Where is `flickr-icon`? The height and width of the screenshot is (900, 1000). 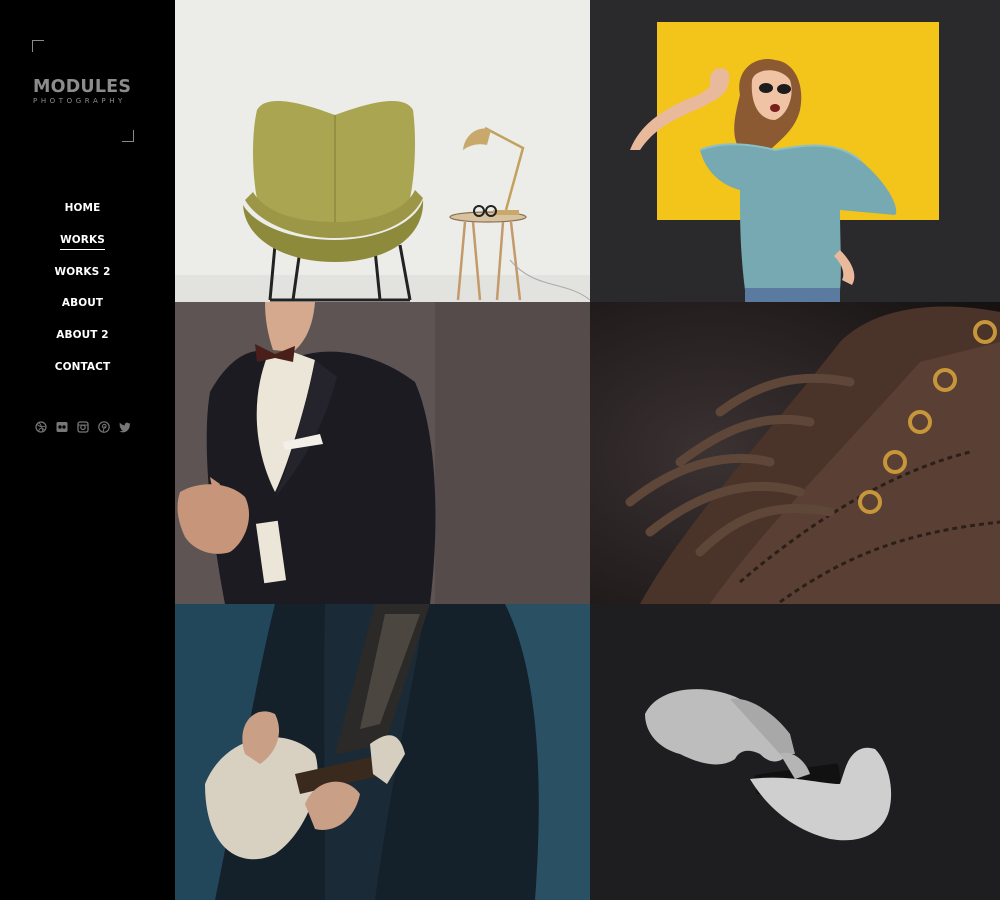 flickr-icon is located at coordinates (62, 427).